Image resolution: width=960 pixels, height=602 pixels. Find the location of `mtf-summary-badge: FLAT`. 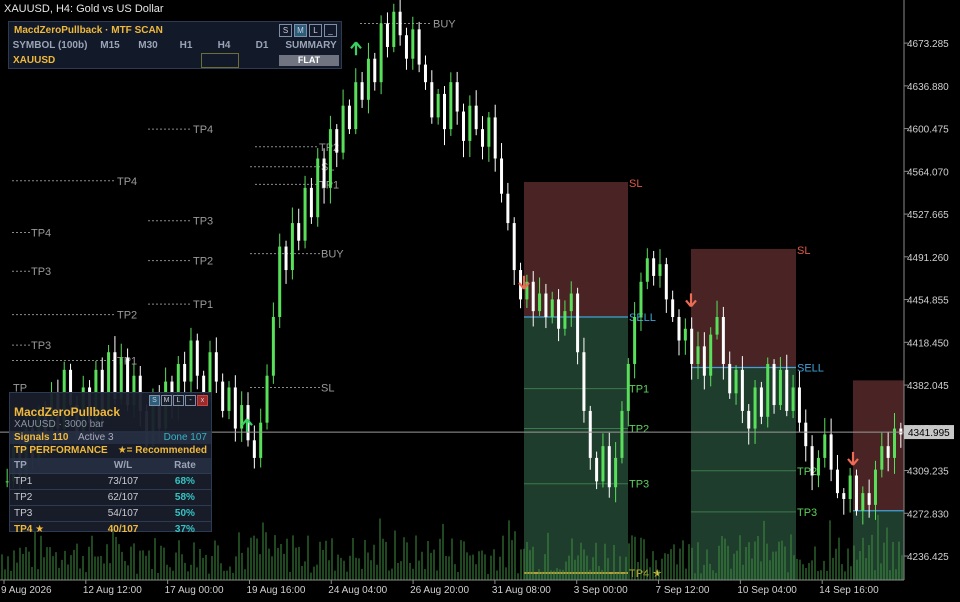

mtf-summary-badge: FLAT is located at coordinates (309, 60).